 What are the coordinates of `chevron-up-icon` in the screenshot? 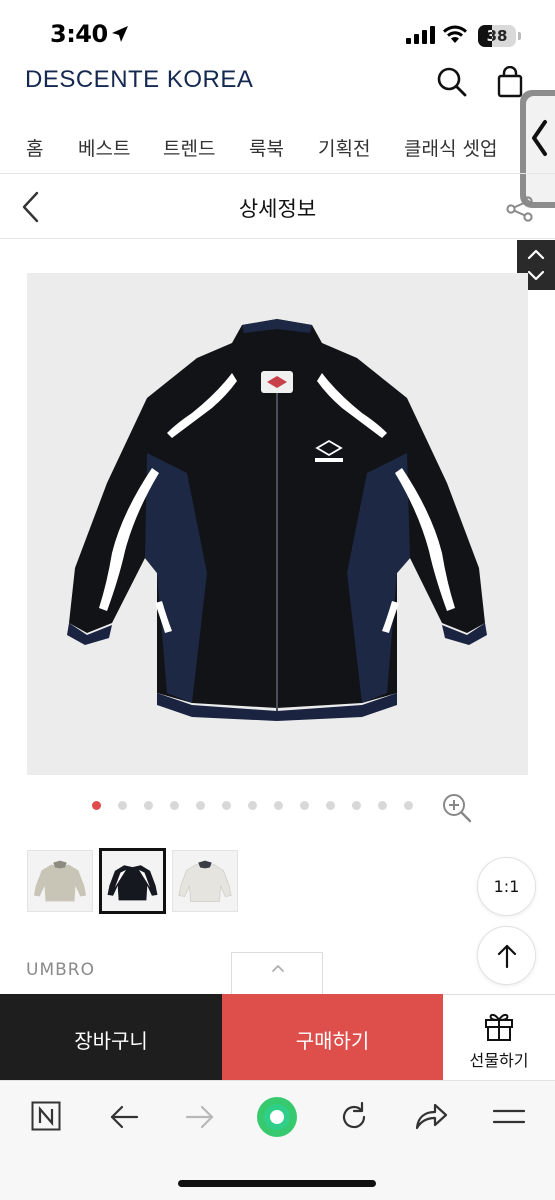 It's located at (278, 968).